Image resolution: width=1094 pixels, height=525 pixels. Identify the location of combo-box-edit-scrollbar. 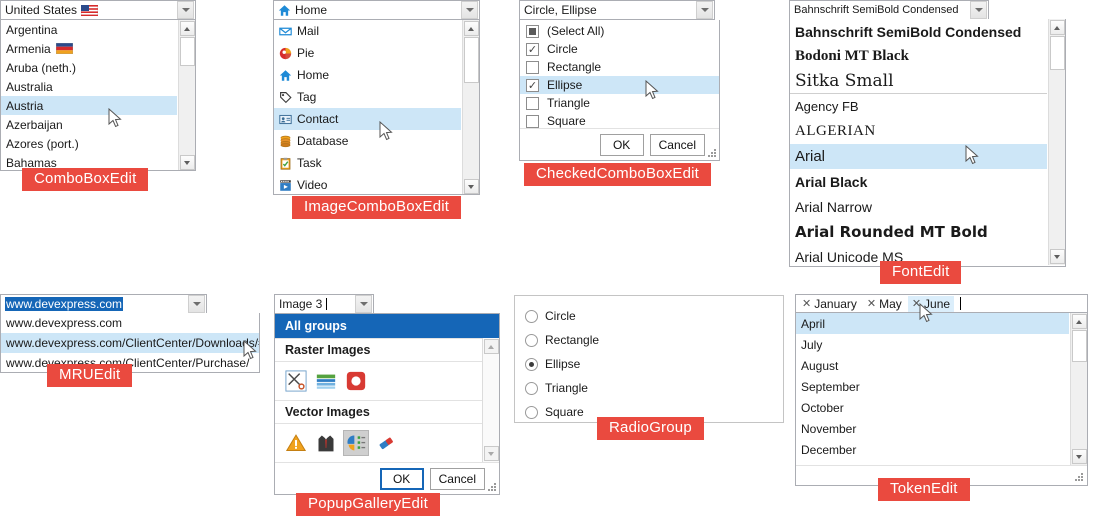
(186, 95).